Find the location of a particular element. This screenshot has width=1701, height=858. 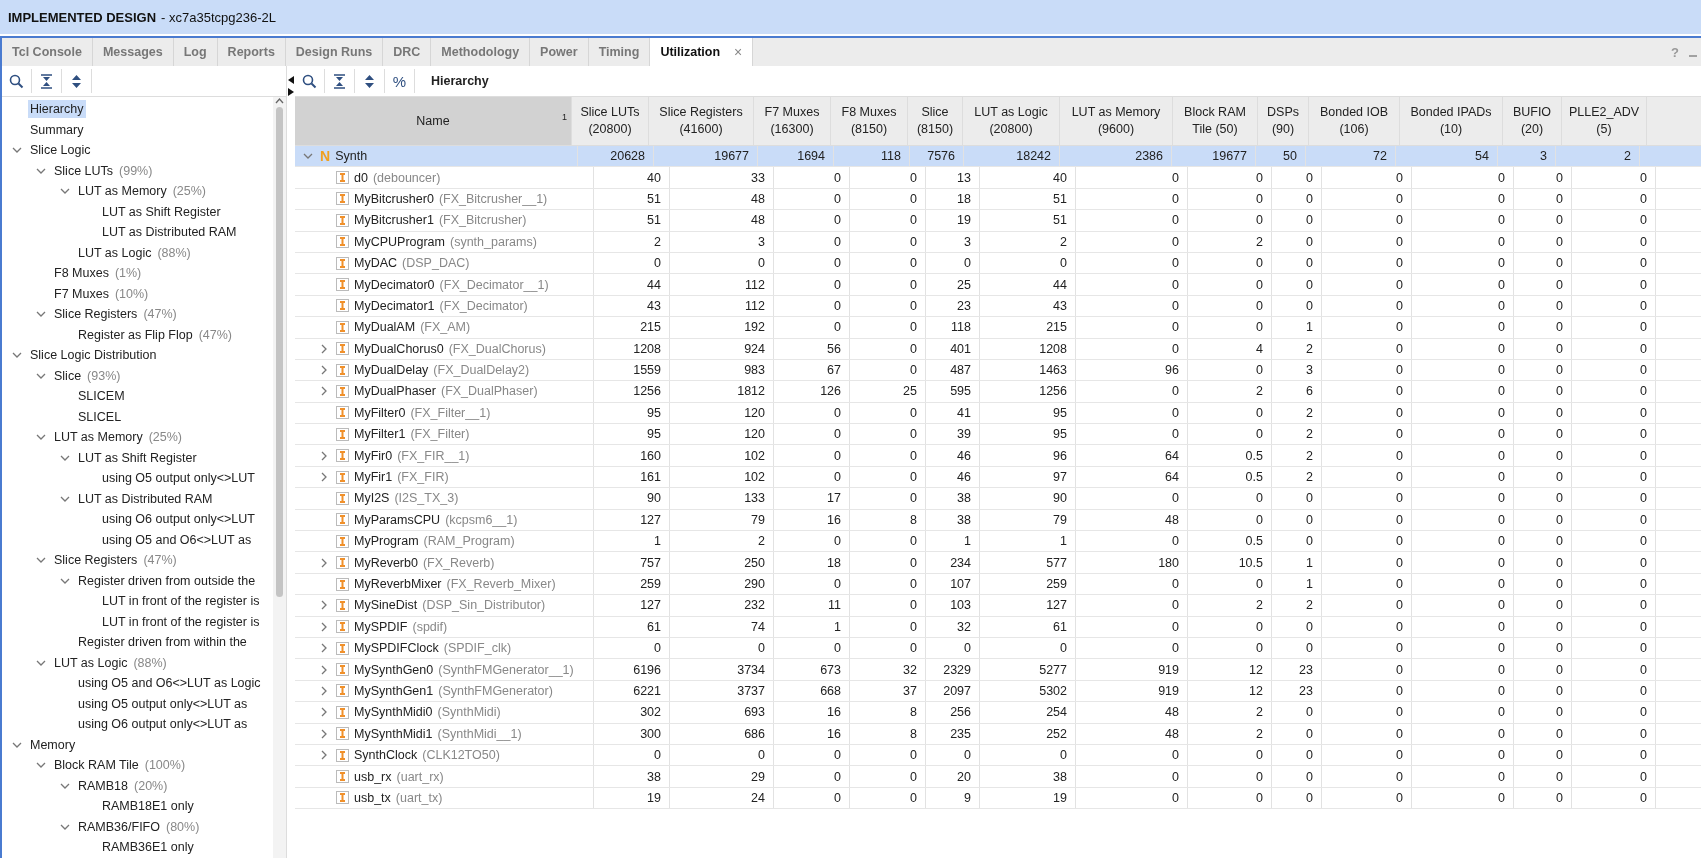

table-row: MySineDist (DSP_Sin_Distributor) 127 232 11 0 103 127 0 2 2 0 0 0 0 is located at coordinates (998, 606).